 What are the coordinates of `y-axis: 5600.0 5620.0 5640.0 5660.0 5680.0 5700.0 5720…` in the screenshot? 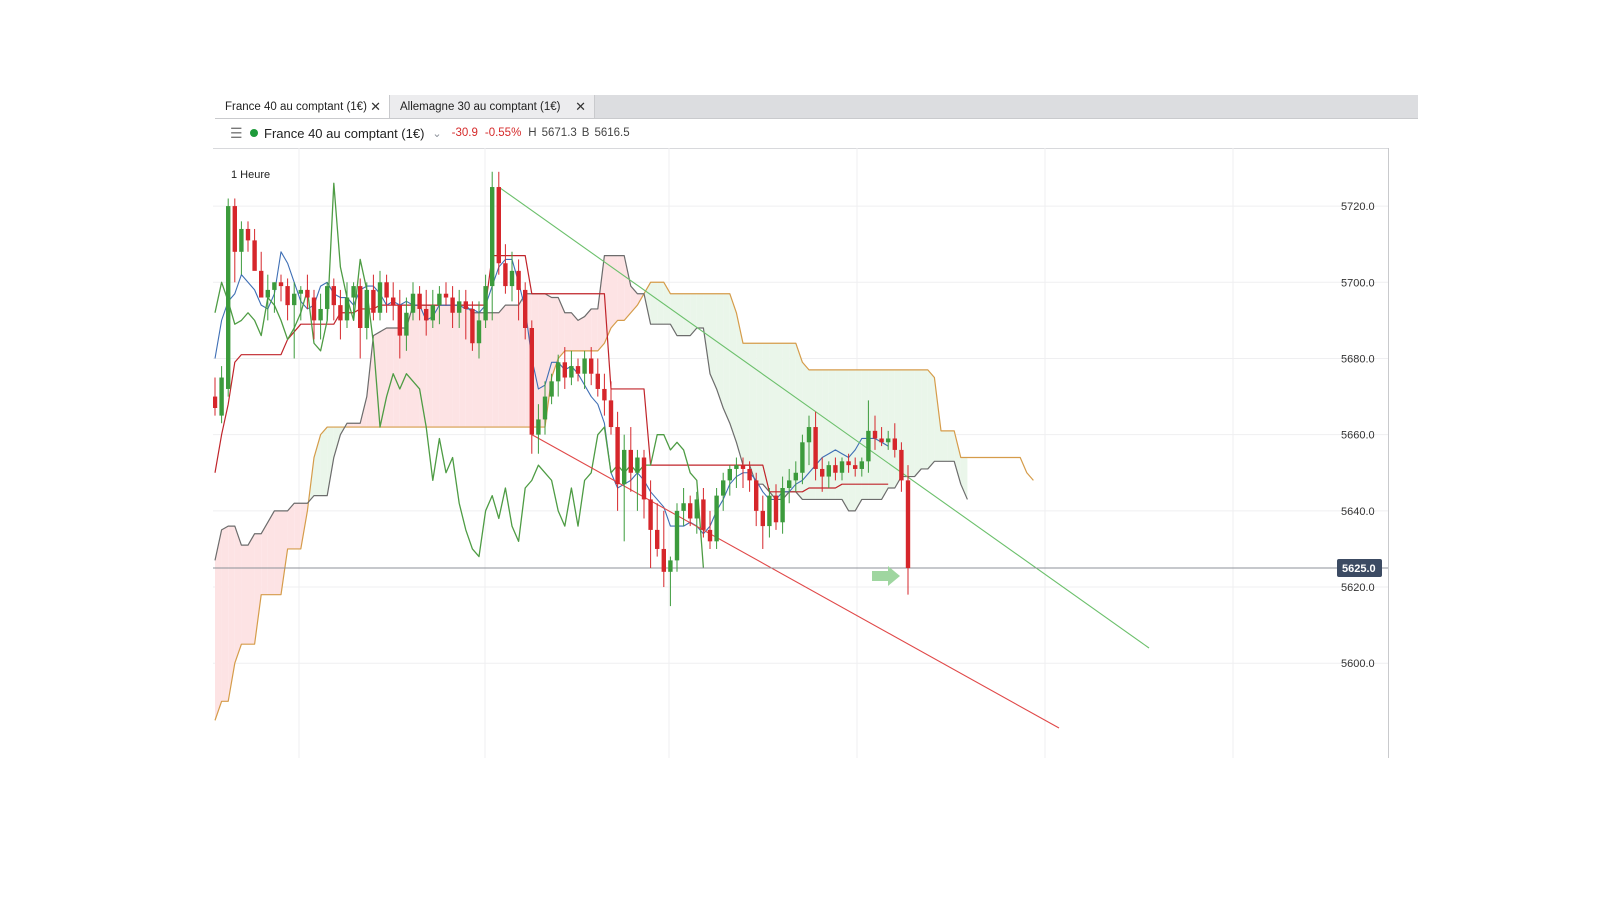 It's located at (1359, 435).